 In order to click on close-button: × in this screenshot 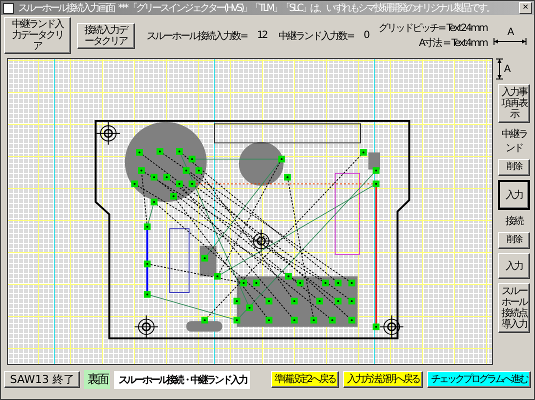, I will do `click(525, 8)`.